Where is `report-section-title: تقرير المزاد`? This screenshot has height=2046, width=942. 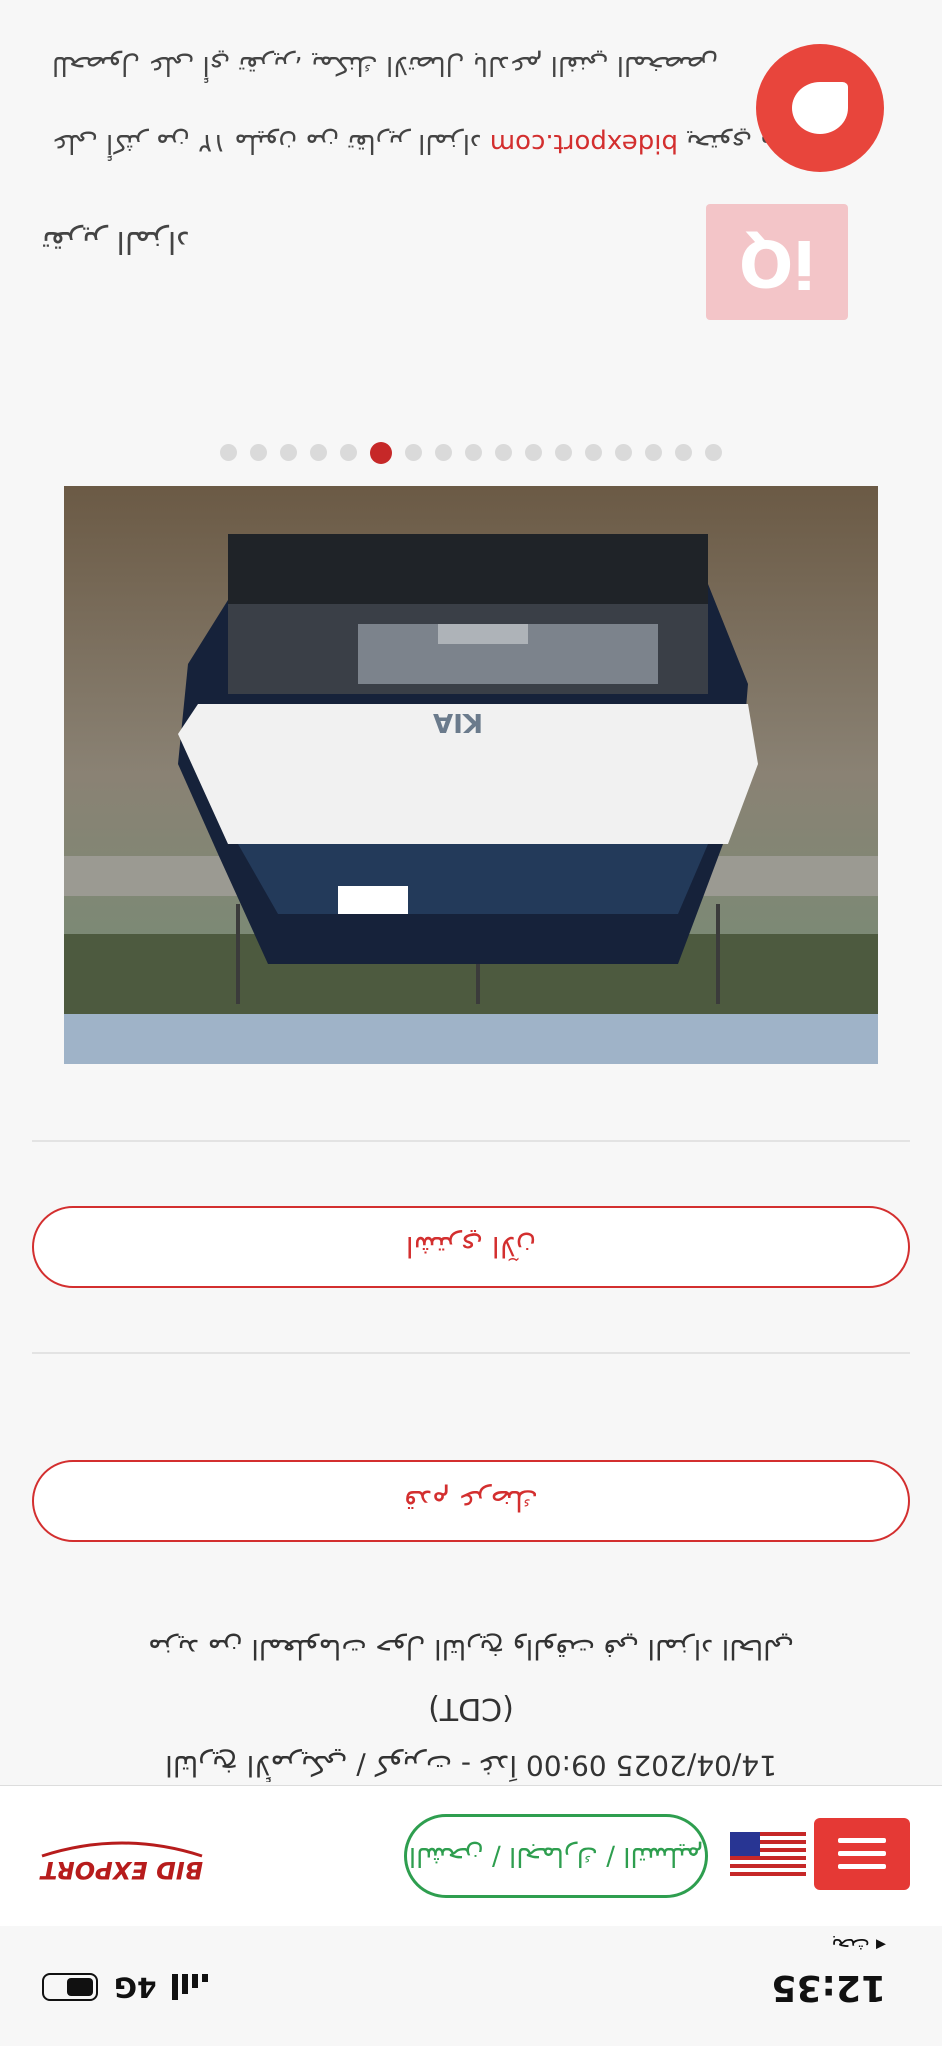
report-section-title: تقرير المزاد is located at coordinates (116, 241).